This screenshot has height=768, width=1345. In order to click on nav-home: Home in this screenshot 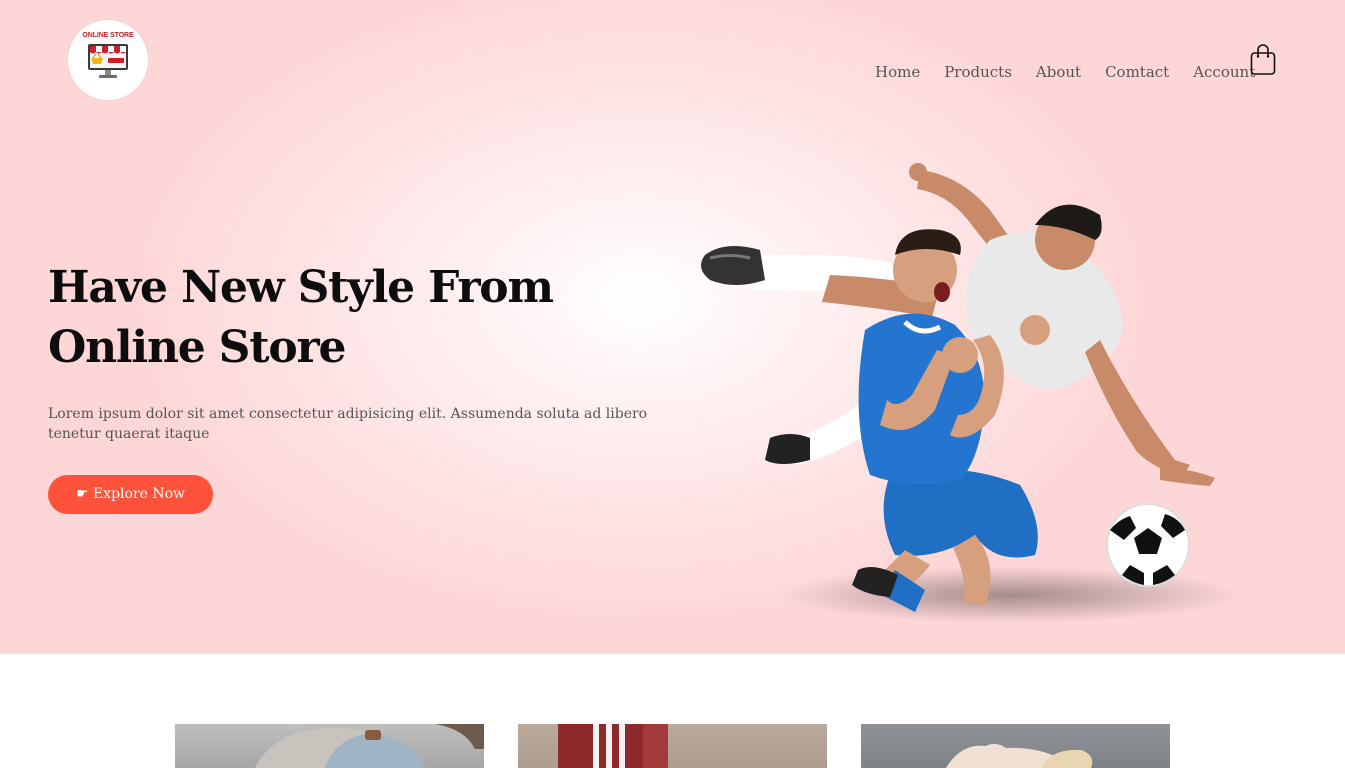, I will do `click(897, 72)`.